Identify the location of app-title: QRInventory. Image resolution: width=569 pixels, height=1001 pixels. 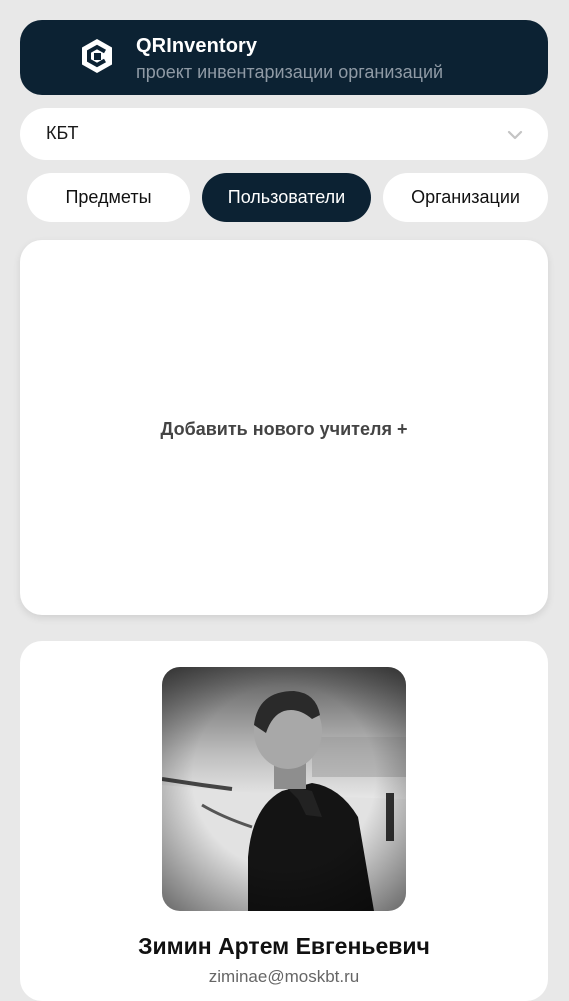
(197, 46).